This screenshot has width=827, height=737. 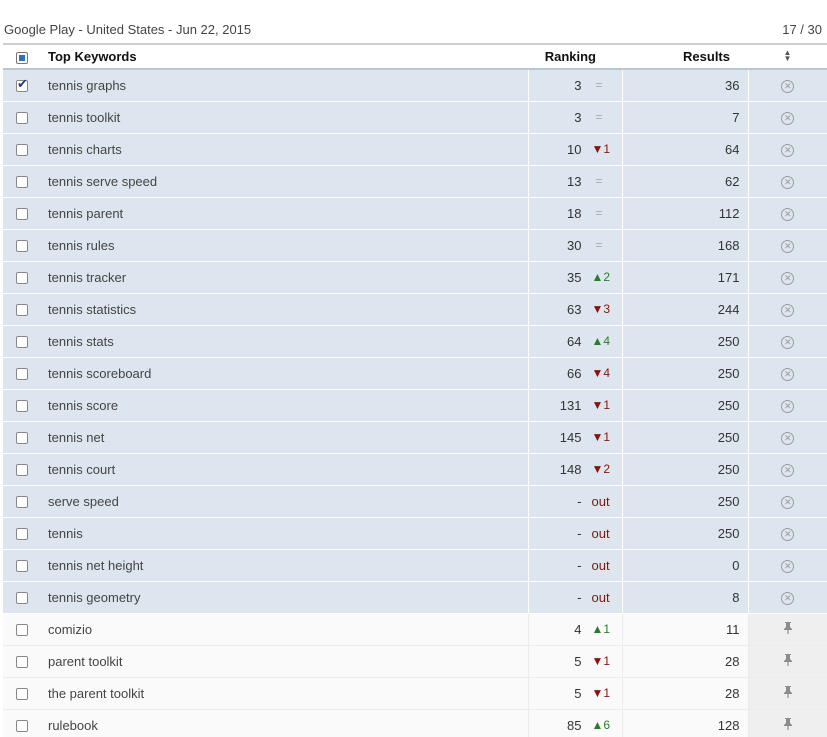 I want to click on table-row: tennis net height - out 0 ✕, so click(x=415, y=565).